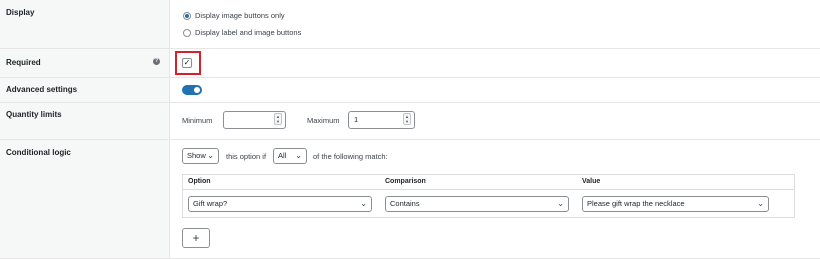 Image resolution: width=820 pixels, height=259 pixels. Describe the element at coordinates (495, 121) in the screenshot. I see `quantity-controls: Minimum ▲ ▼ Maximum 1 ▲ ▼` at that location.